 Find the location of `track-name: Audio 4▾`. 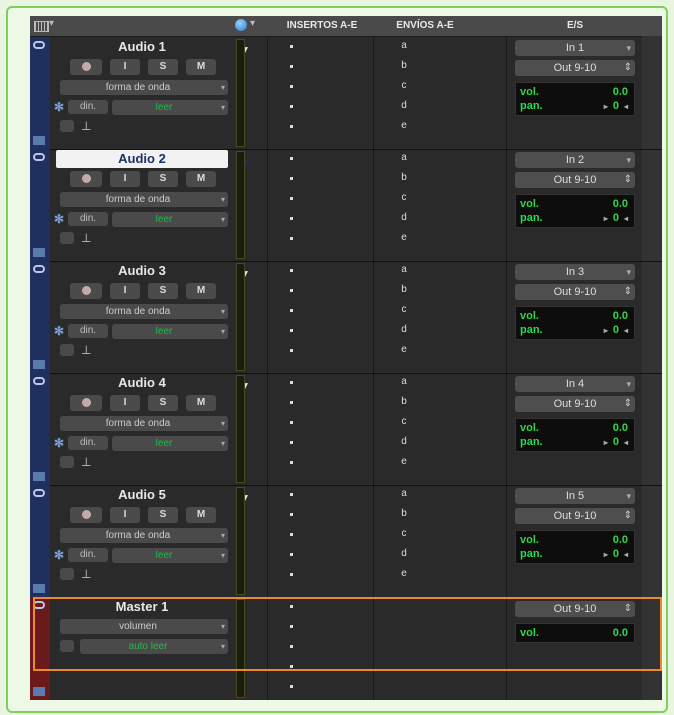

track-name: Audio 4▾ is located at coordinates (151, 383).